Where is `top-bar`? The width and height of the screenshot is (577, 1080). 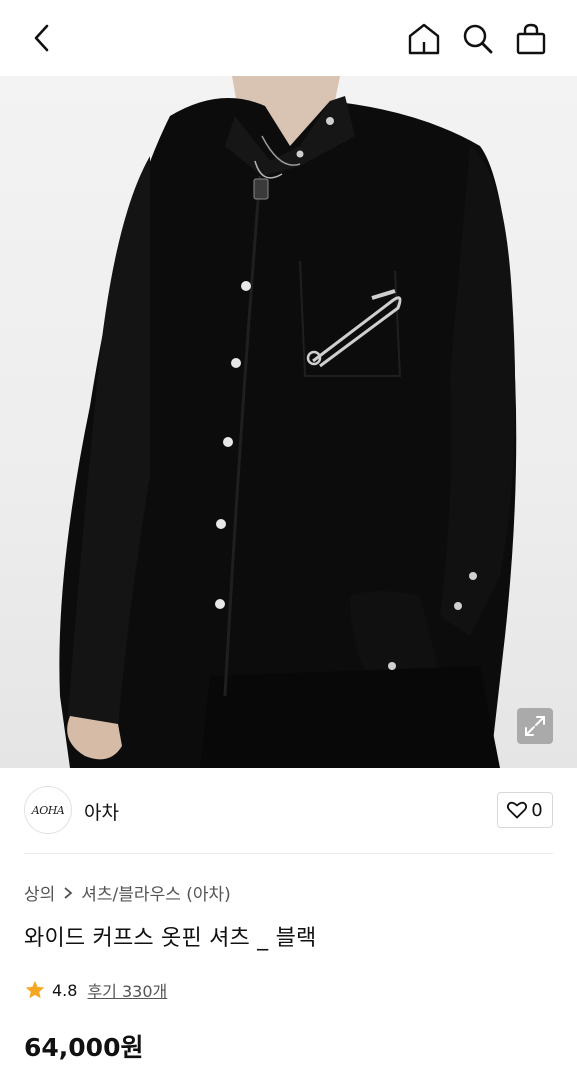
top-bar is located at coordinates (288, 38).